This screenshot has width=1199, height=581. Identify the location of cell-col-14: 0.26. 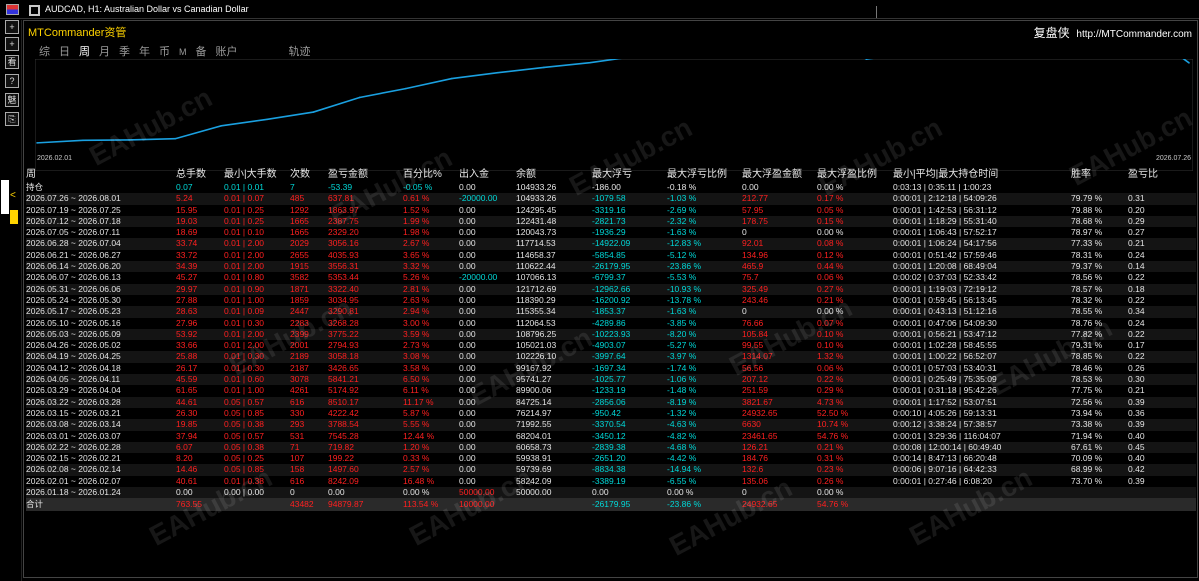
(1136, 367).